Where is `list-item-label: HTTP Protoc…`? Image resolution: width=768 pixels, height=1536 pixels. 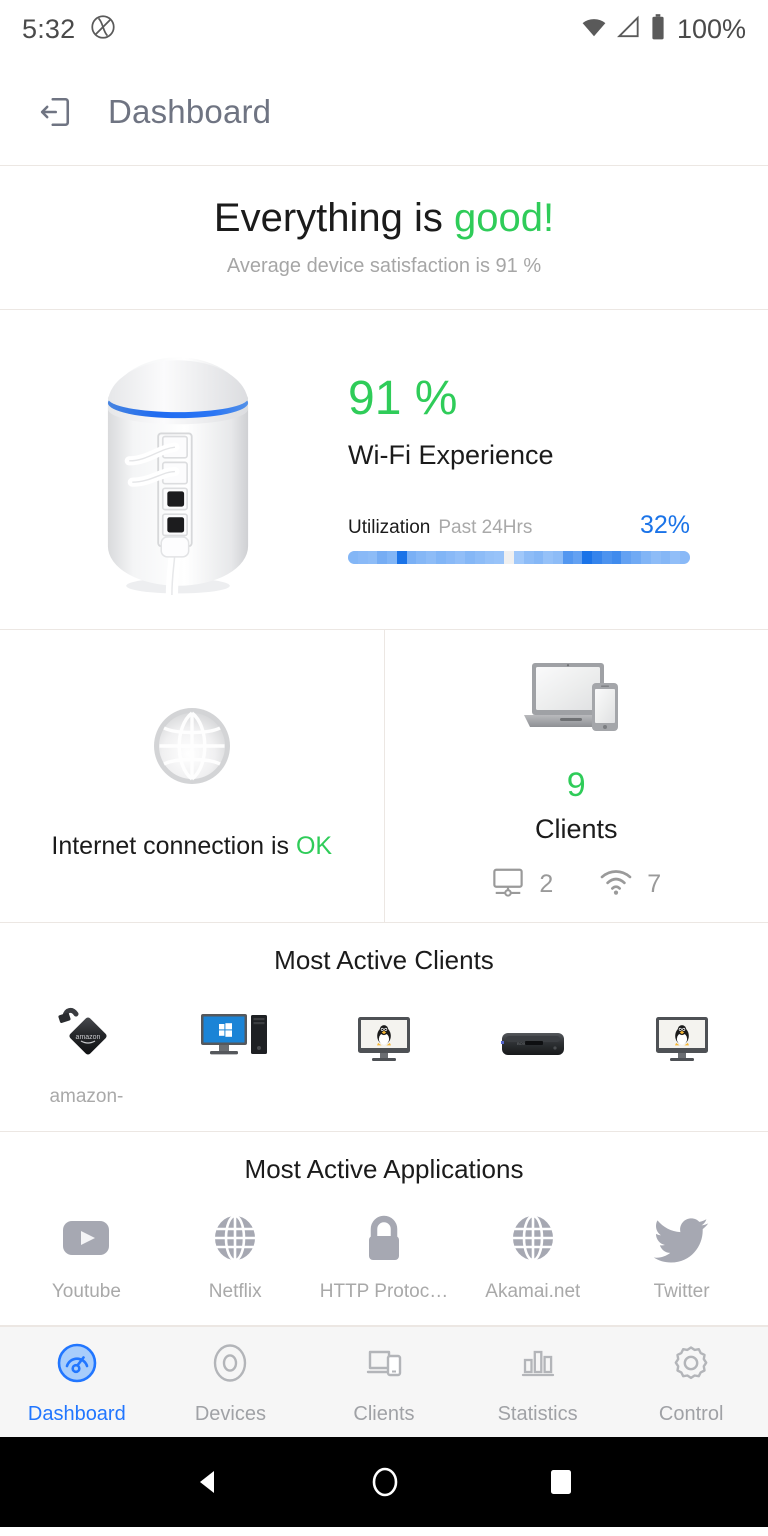 list-item-label: HTTP Protoc… is located at coordinates (384, 1291).